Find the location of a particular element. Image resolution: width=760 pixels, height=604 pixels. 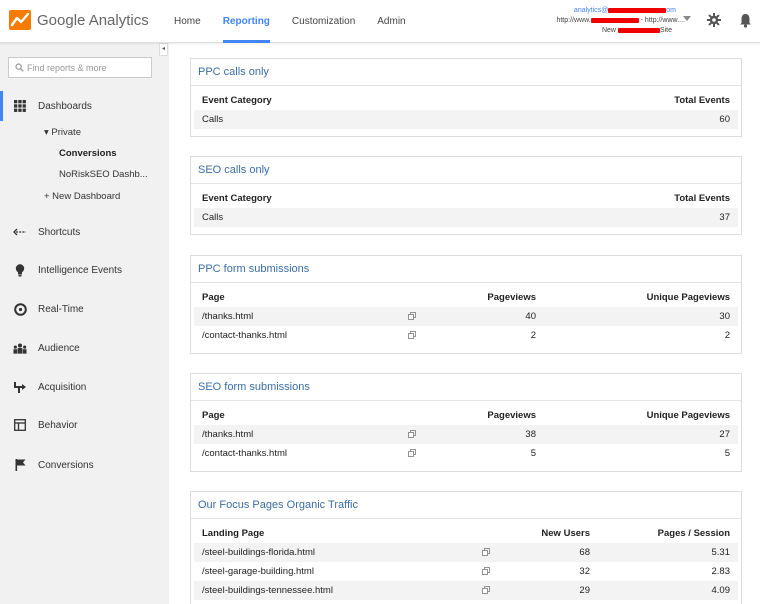

table-row: /contact-thanks.html 2 2 is located at coordinates (466, 335).